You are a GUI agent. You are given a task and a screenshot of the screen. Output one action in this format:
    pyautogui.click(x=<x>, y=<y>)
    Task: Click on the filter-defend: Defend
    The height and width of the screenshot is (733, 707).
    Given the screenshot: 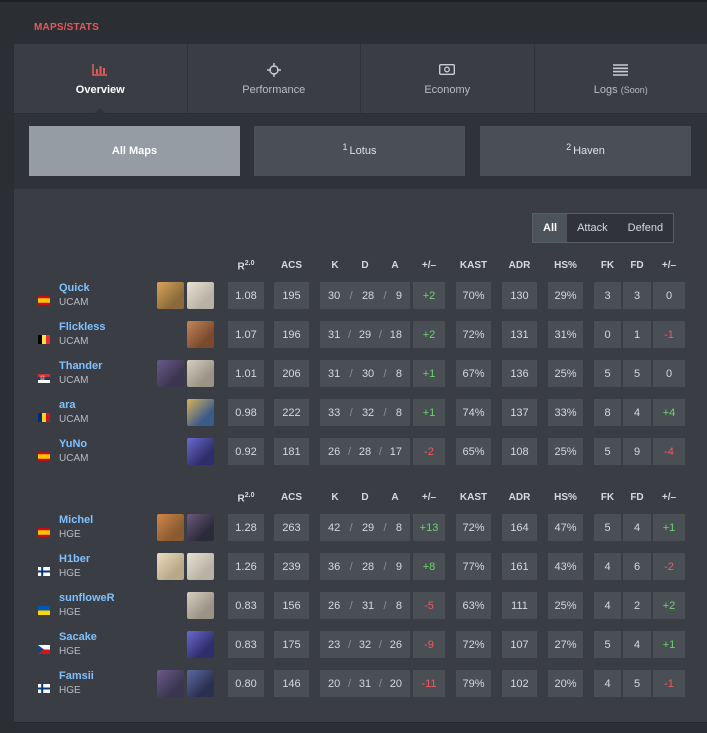 What is the action you would take?
    pyautogui.click(x=645, y=228)
    